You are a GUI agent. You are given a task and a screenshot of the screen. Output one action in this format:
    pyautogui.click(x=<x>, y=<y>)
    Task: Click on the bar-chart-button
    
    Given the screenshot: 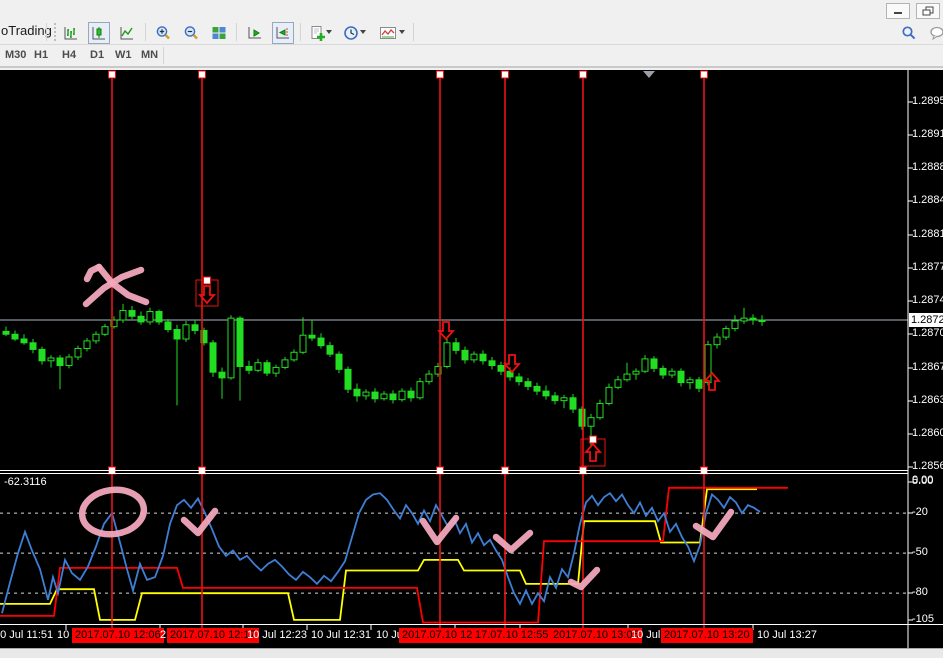 What is the action you would take?
    pyautogui.click(x=71, y=33)
    